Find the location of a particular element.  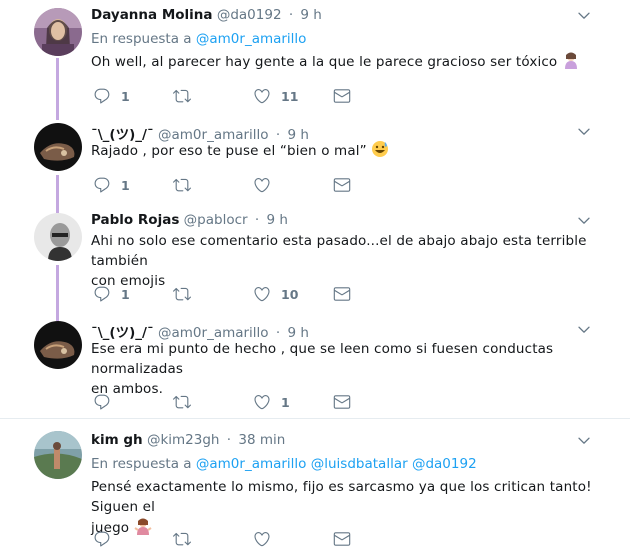

like-count: 11 is located at coordinates (290, 96).